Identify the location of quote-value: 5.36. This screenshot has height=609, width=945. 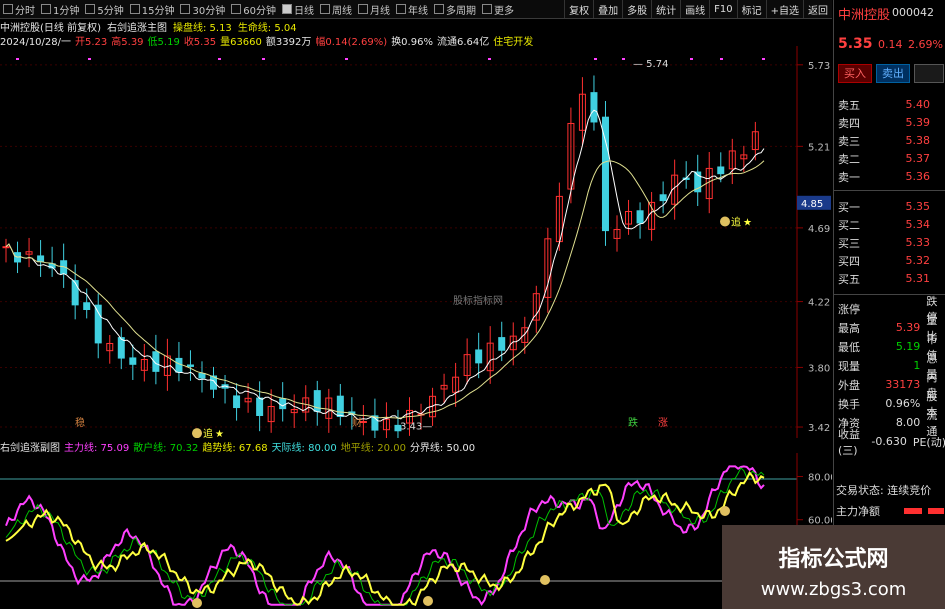
(918, 176).